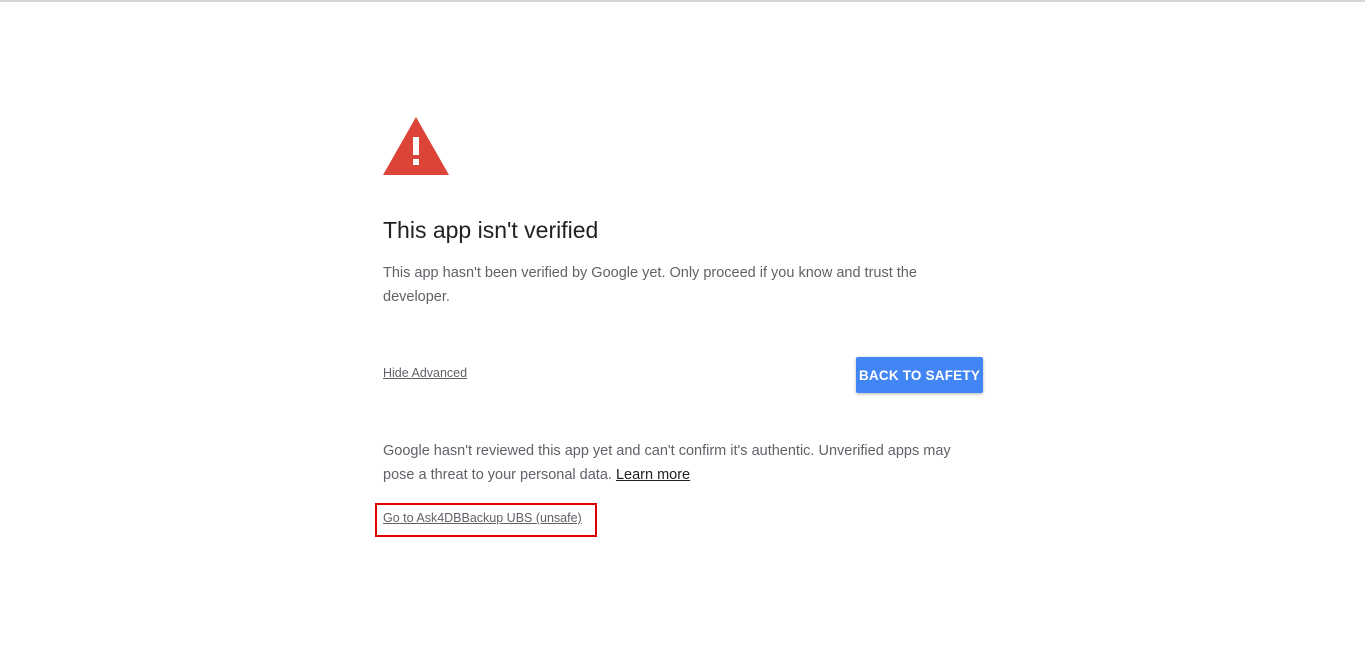 The image size is (1365, 658). What do you see at coordinates (482, 518) in the screenshot?
I see `proceed-unsafe-link: Go to Ask4DBBackup UBS (unsafe)` at bounding box center [482, 518].